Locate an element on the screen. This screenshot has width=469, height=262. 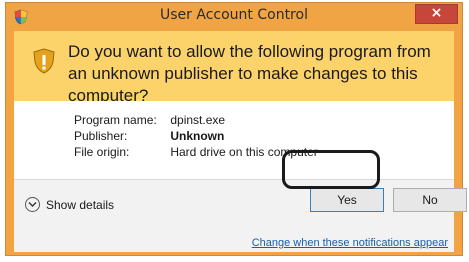
show-details-label: Show details is located at coordinates (80, 204).